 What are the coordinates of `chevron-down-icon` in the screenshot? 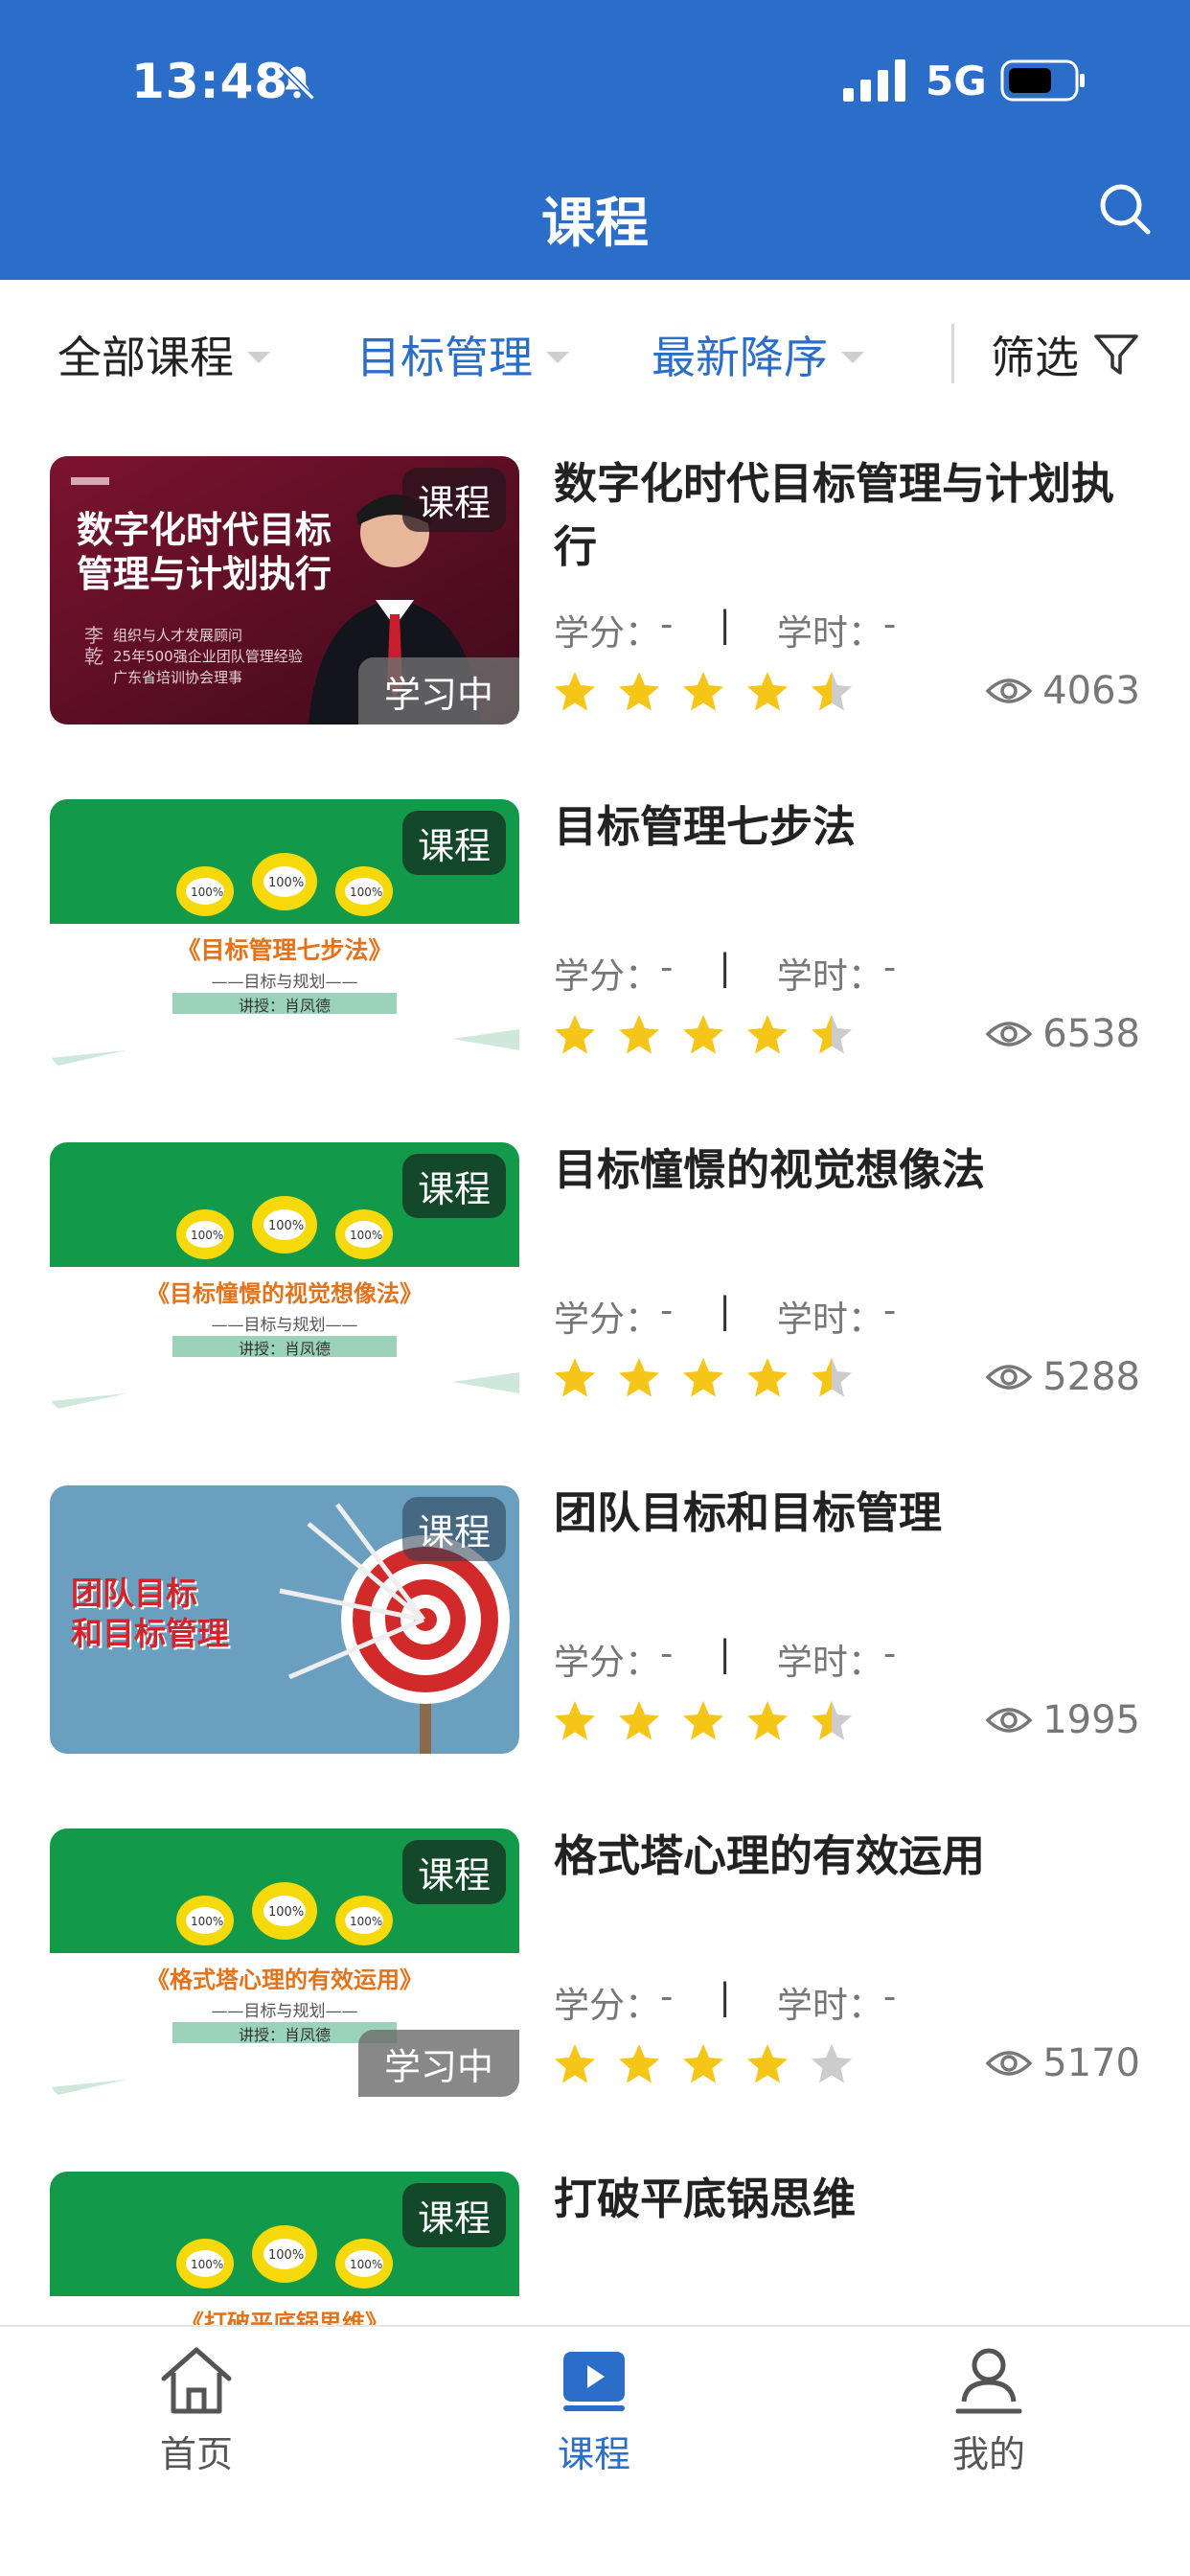 It's located at (558, 357).